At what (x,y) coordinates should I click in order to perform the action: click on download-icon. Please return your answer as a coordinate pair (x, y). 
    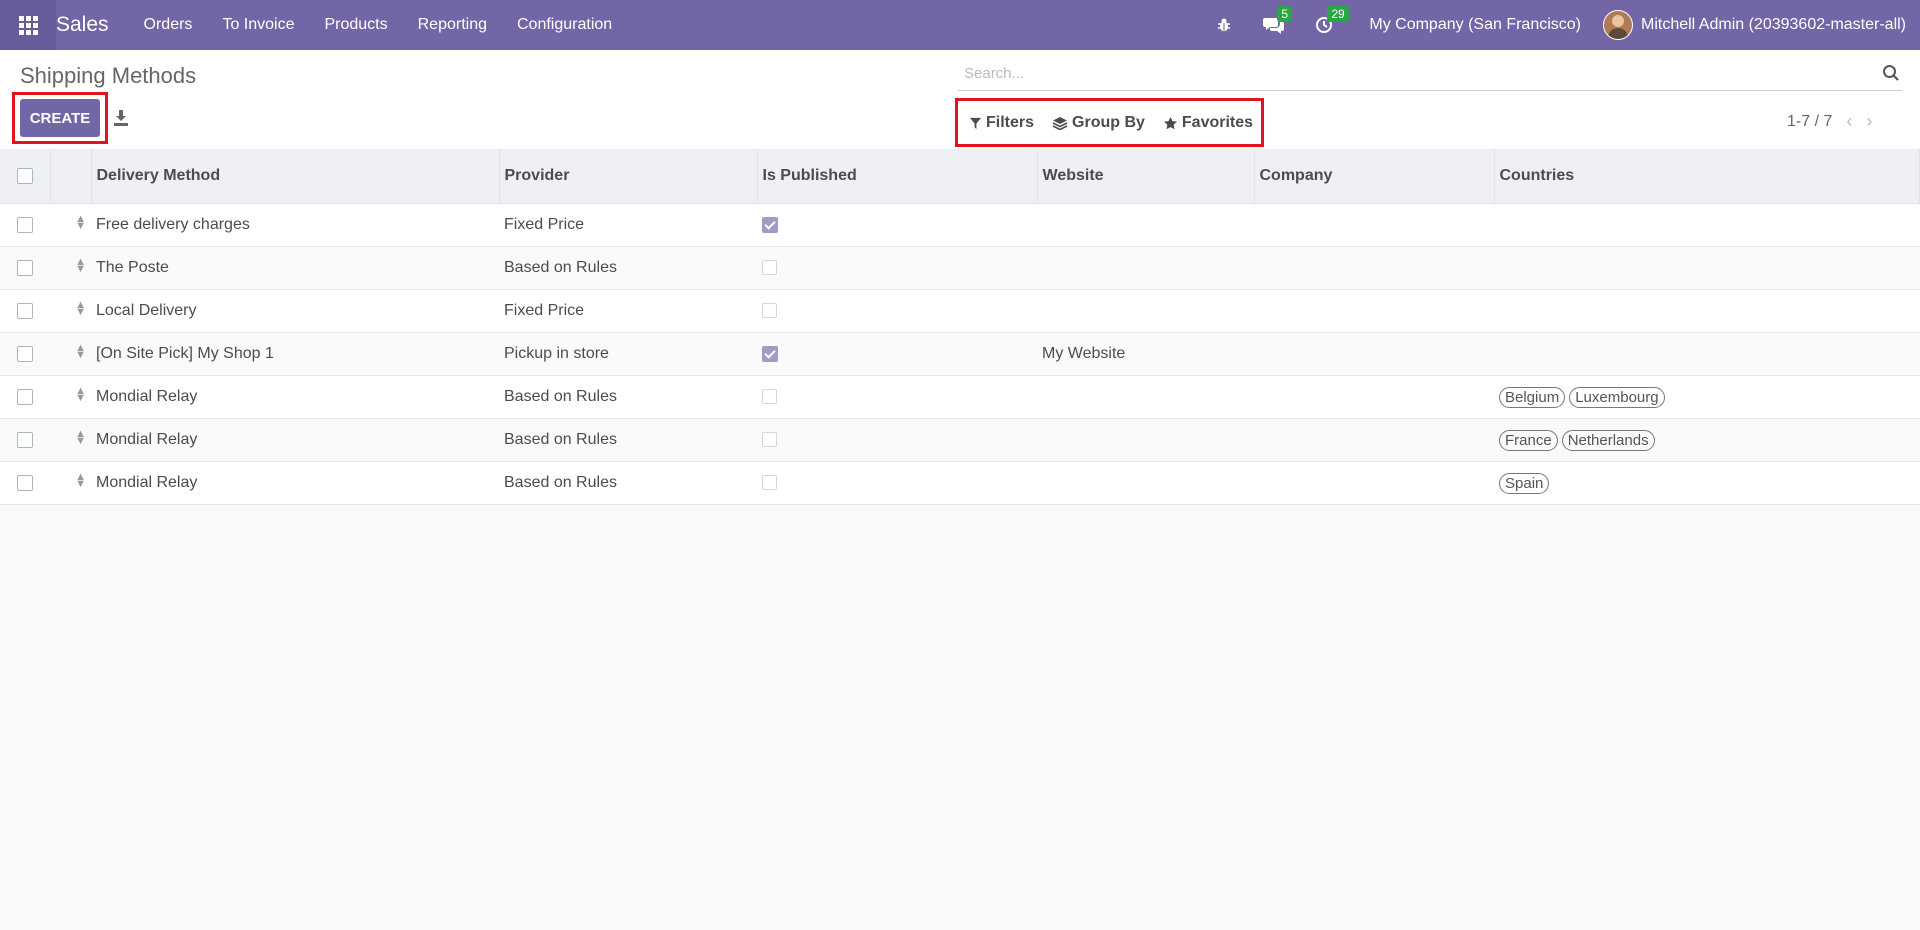
    Looking at the image, I should click on (121, 118).